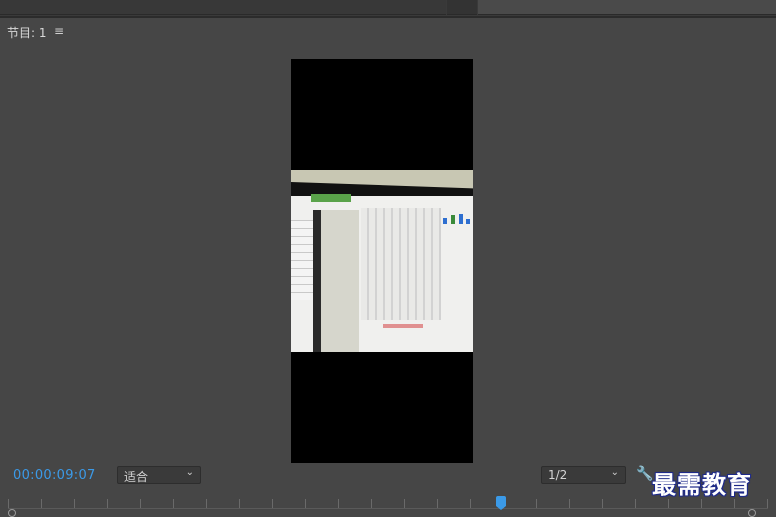 The height and width of the screenshot is (517, 776). I want to click on top-panel-left, so click(223, 7).